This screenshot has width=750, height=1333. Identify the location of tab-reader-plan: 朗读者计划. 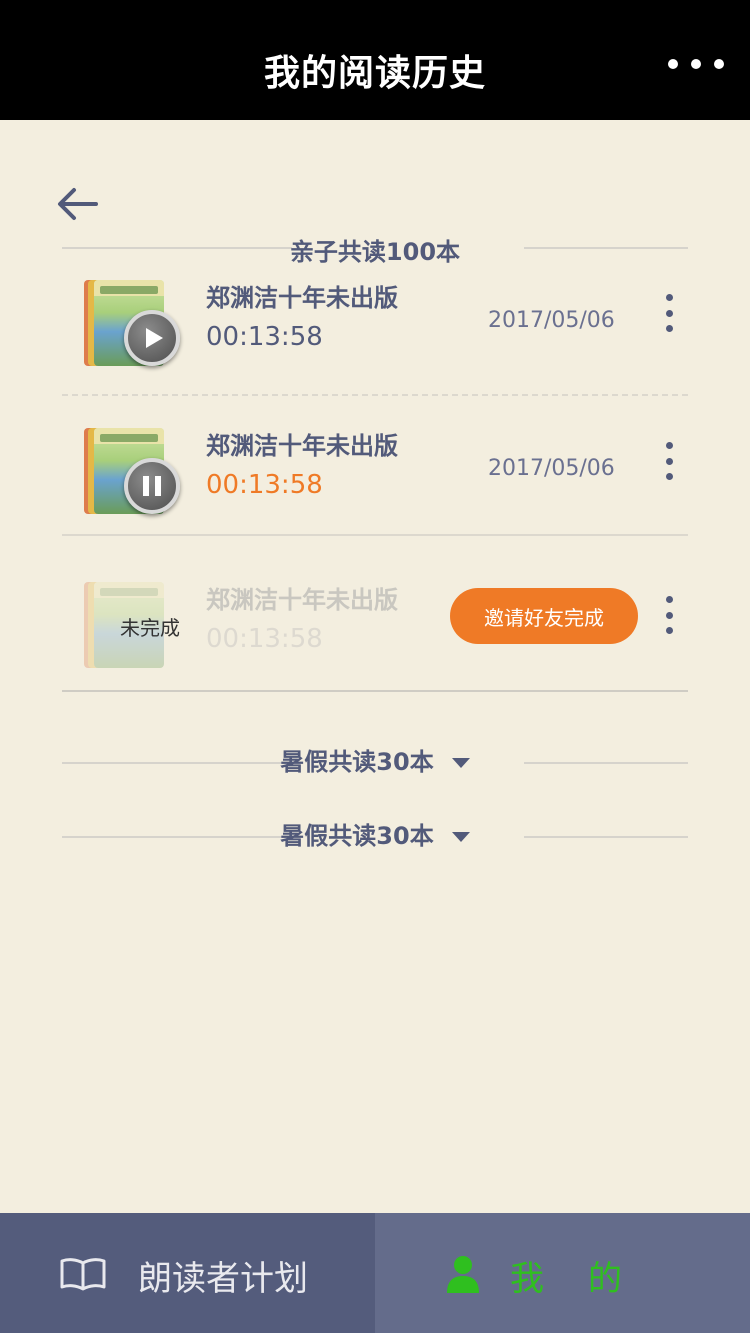
(187, 1273).